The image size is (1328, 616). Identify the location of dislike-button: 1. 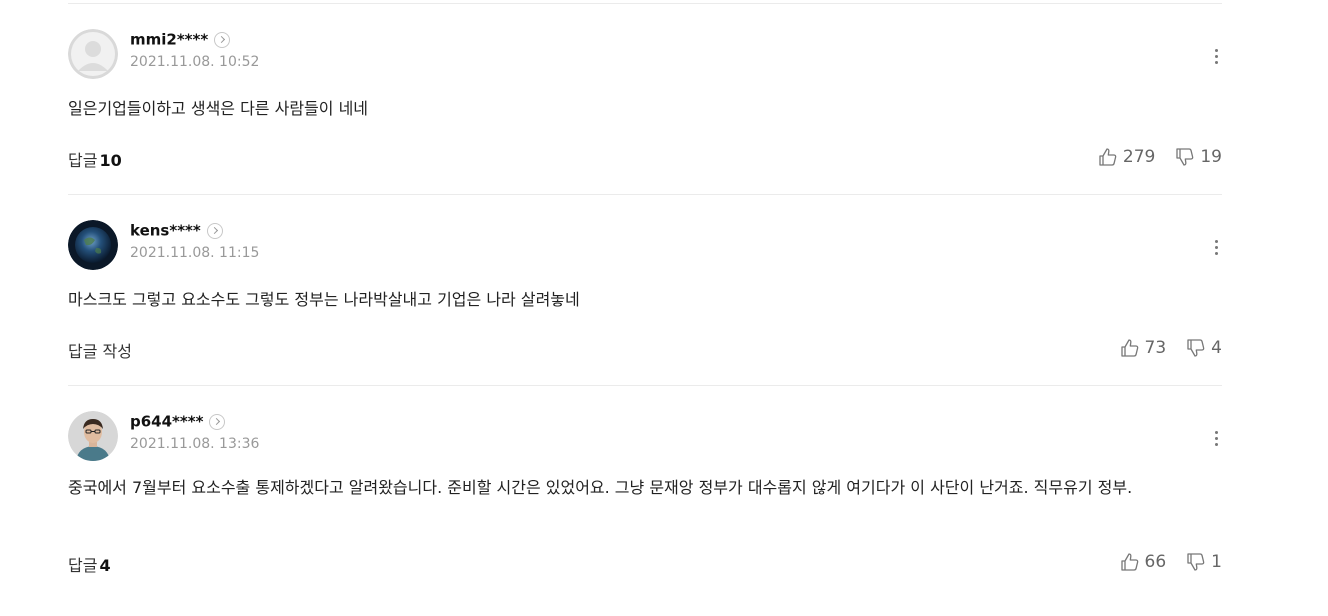
(1204, 562).